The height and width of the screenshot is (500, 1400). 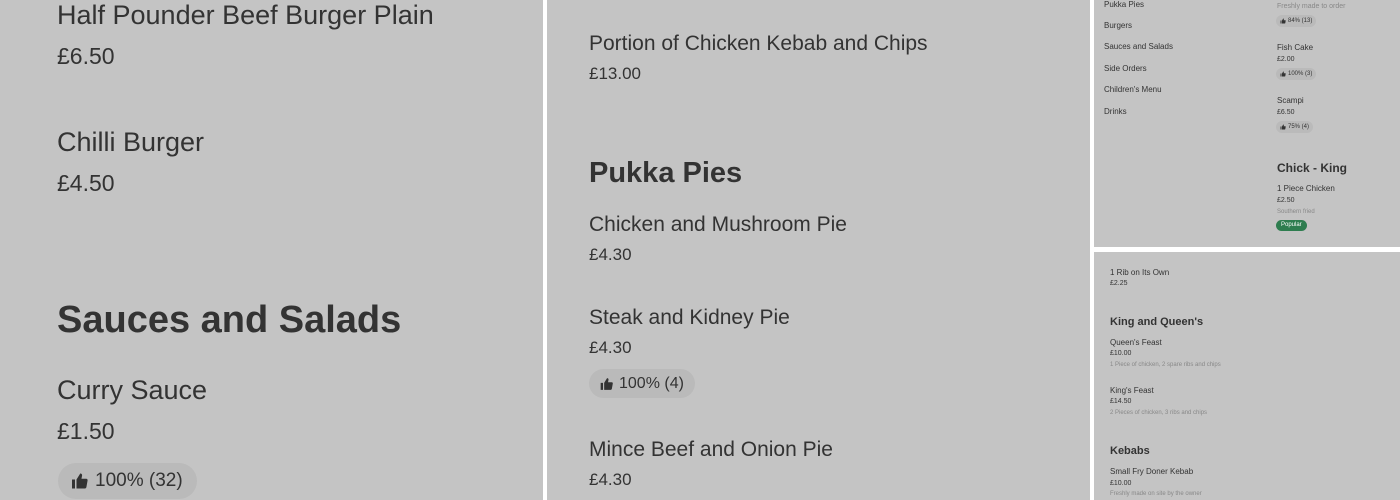 What do you see at coordinates (758, 44) in the screenshot?
I see `menu-item-name: Portion of Chicken Kebab and Chips` at bounding box center [758, 44].